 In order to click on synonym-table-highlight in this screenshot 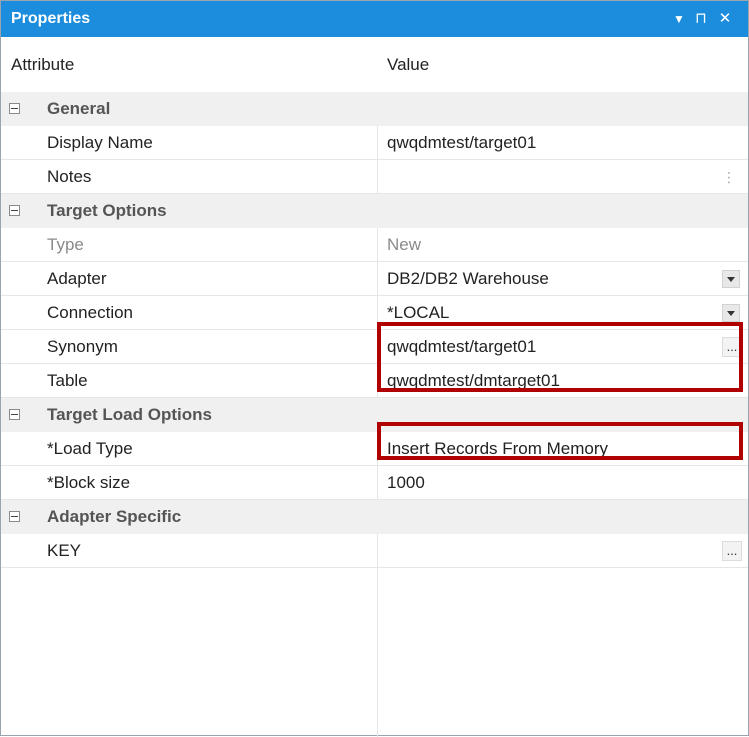, I will do `click(560, 357)`.